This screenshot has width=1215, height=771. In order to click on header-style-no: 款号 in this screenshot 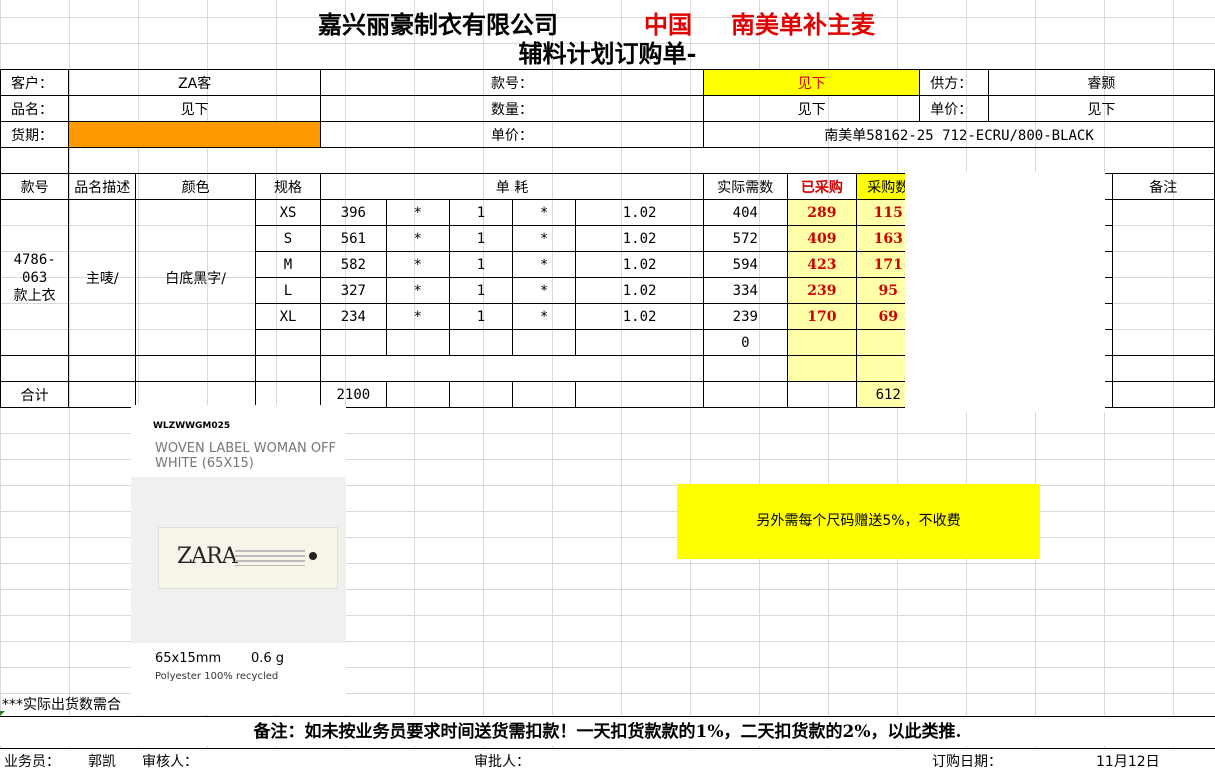, I will do `click(35, 186)`.